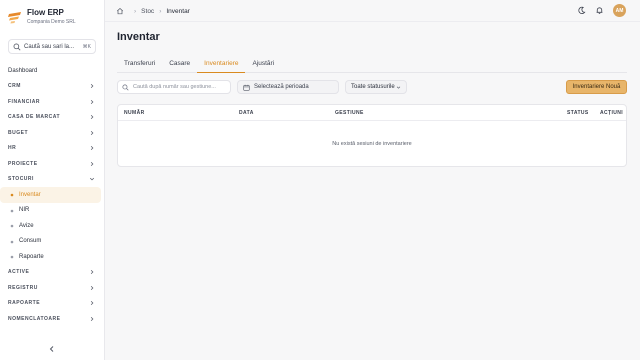 The image size is (640, 360). Describe the element at coordinates (50, 133) in the screenshot. I see `sidebar-item-buget: BUGET` at that location.